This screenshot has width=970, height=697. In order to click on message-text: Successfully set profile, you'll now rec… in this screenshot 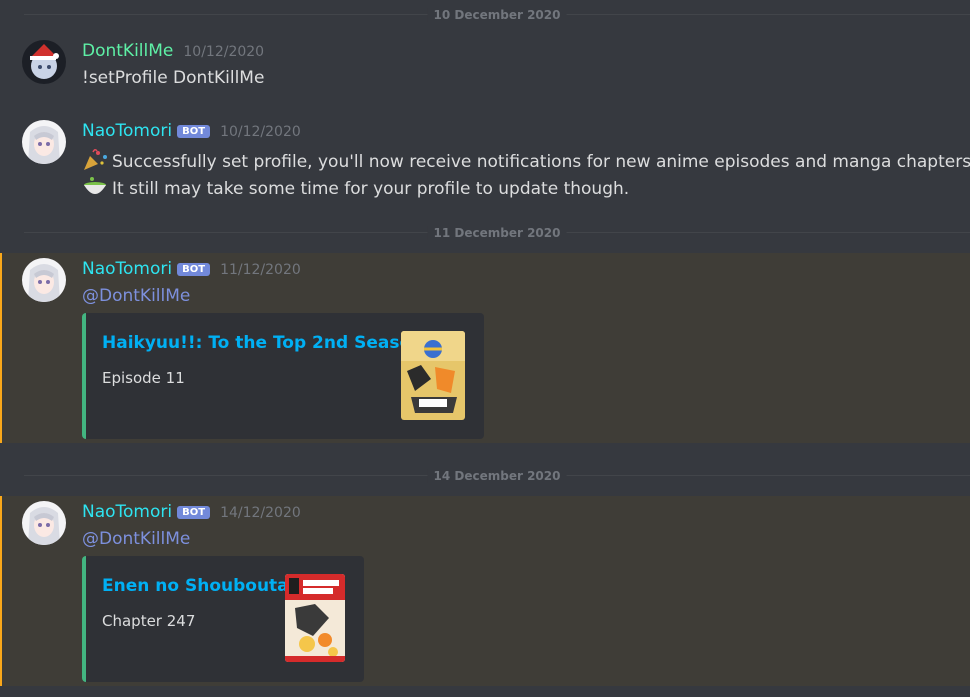, I will do `click(541, 162)`.